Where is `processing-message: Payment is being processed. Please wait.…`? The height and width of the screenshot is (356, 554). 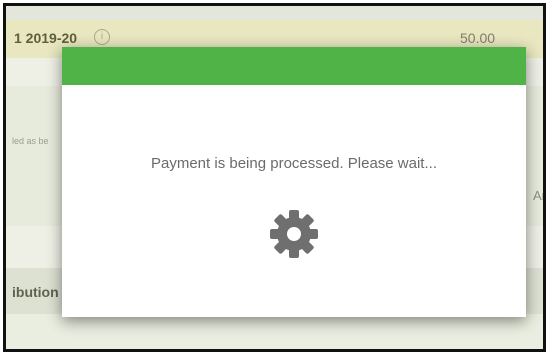
processing-message: Payment is being processed. Please wait.… is located at coordinates (294, 163).